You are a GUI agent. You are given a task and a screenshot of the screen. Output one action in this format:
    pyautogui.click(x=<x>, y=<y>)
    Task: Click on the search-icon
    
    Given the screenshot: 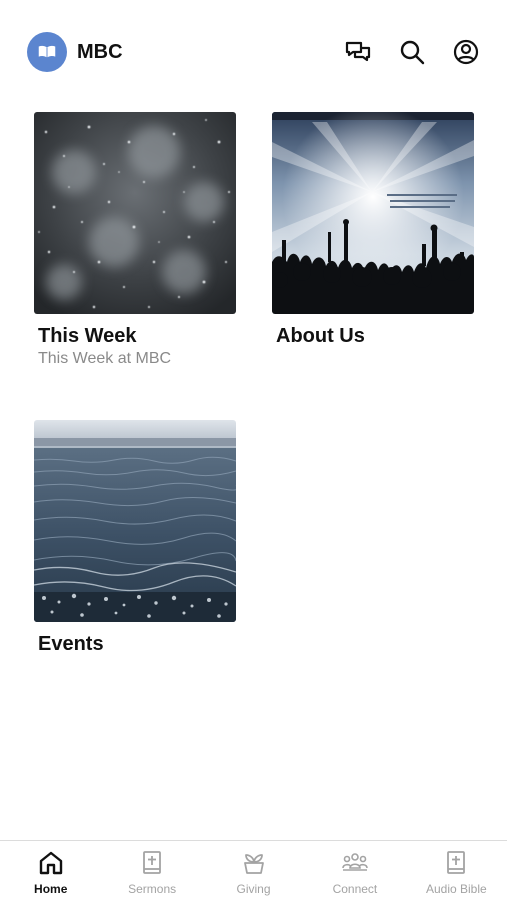 What is the action you would take?
    pyautogui.click(x=412, y=52)
    